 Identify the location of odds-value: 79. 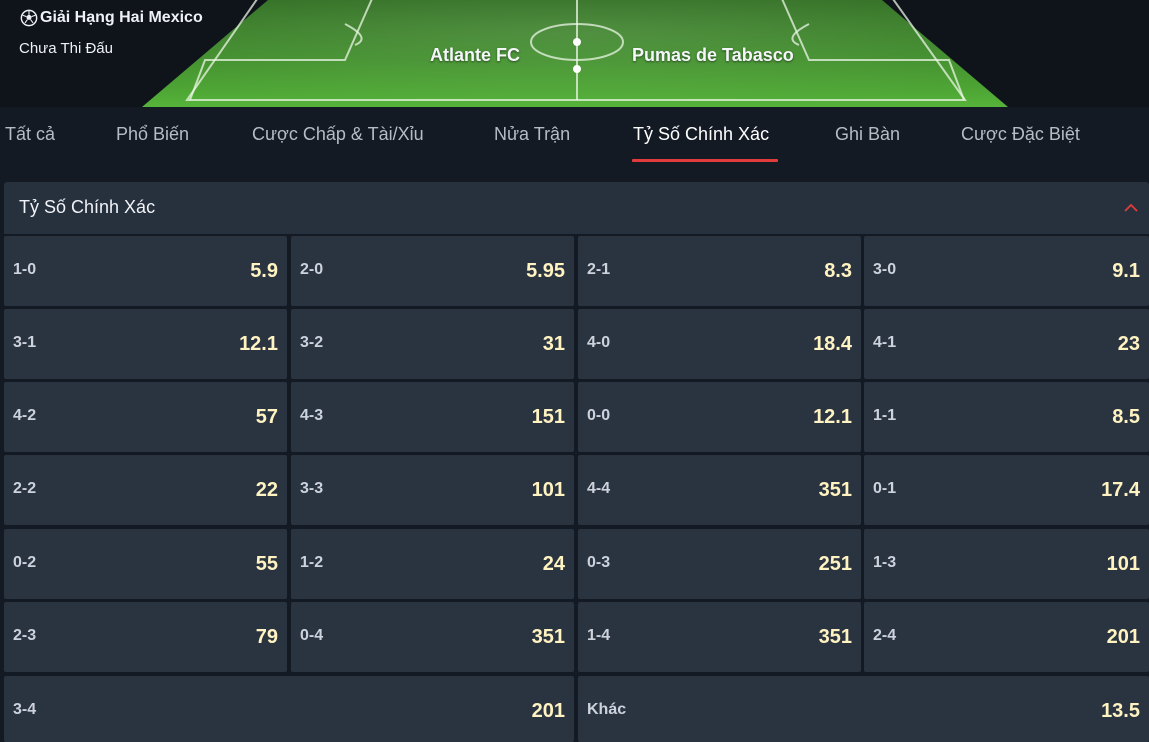
(266, 637).